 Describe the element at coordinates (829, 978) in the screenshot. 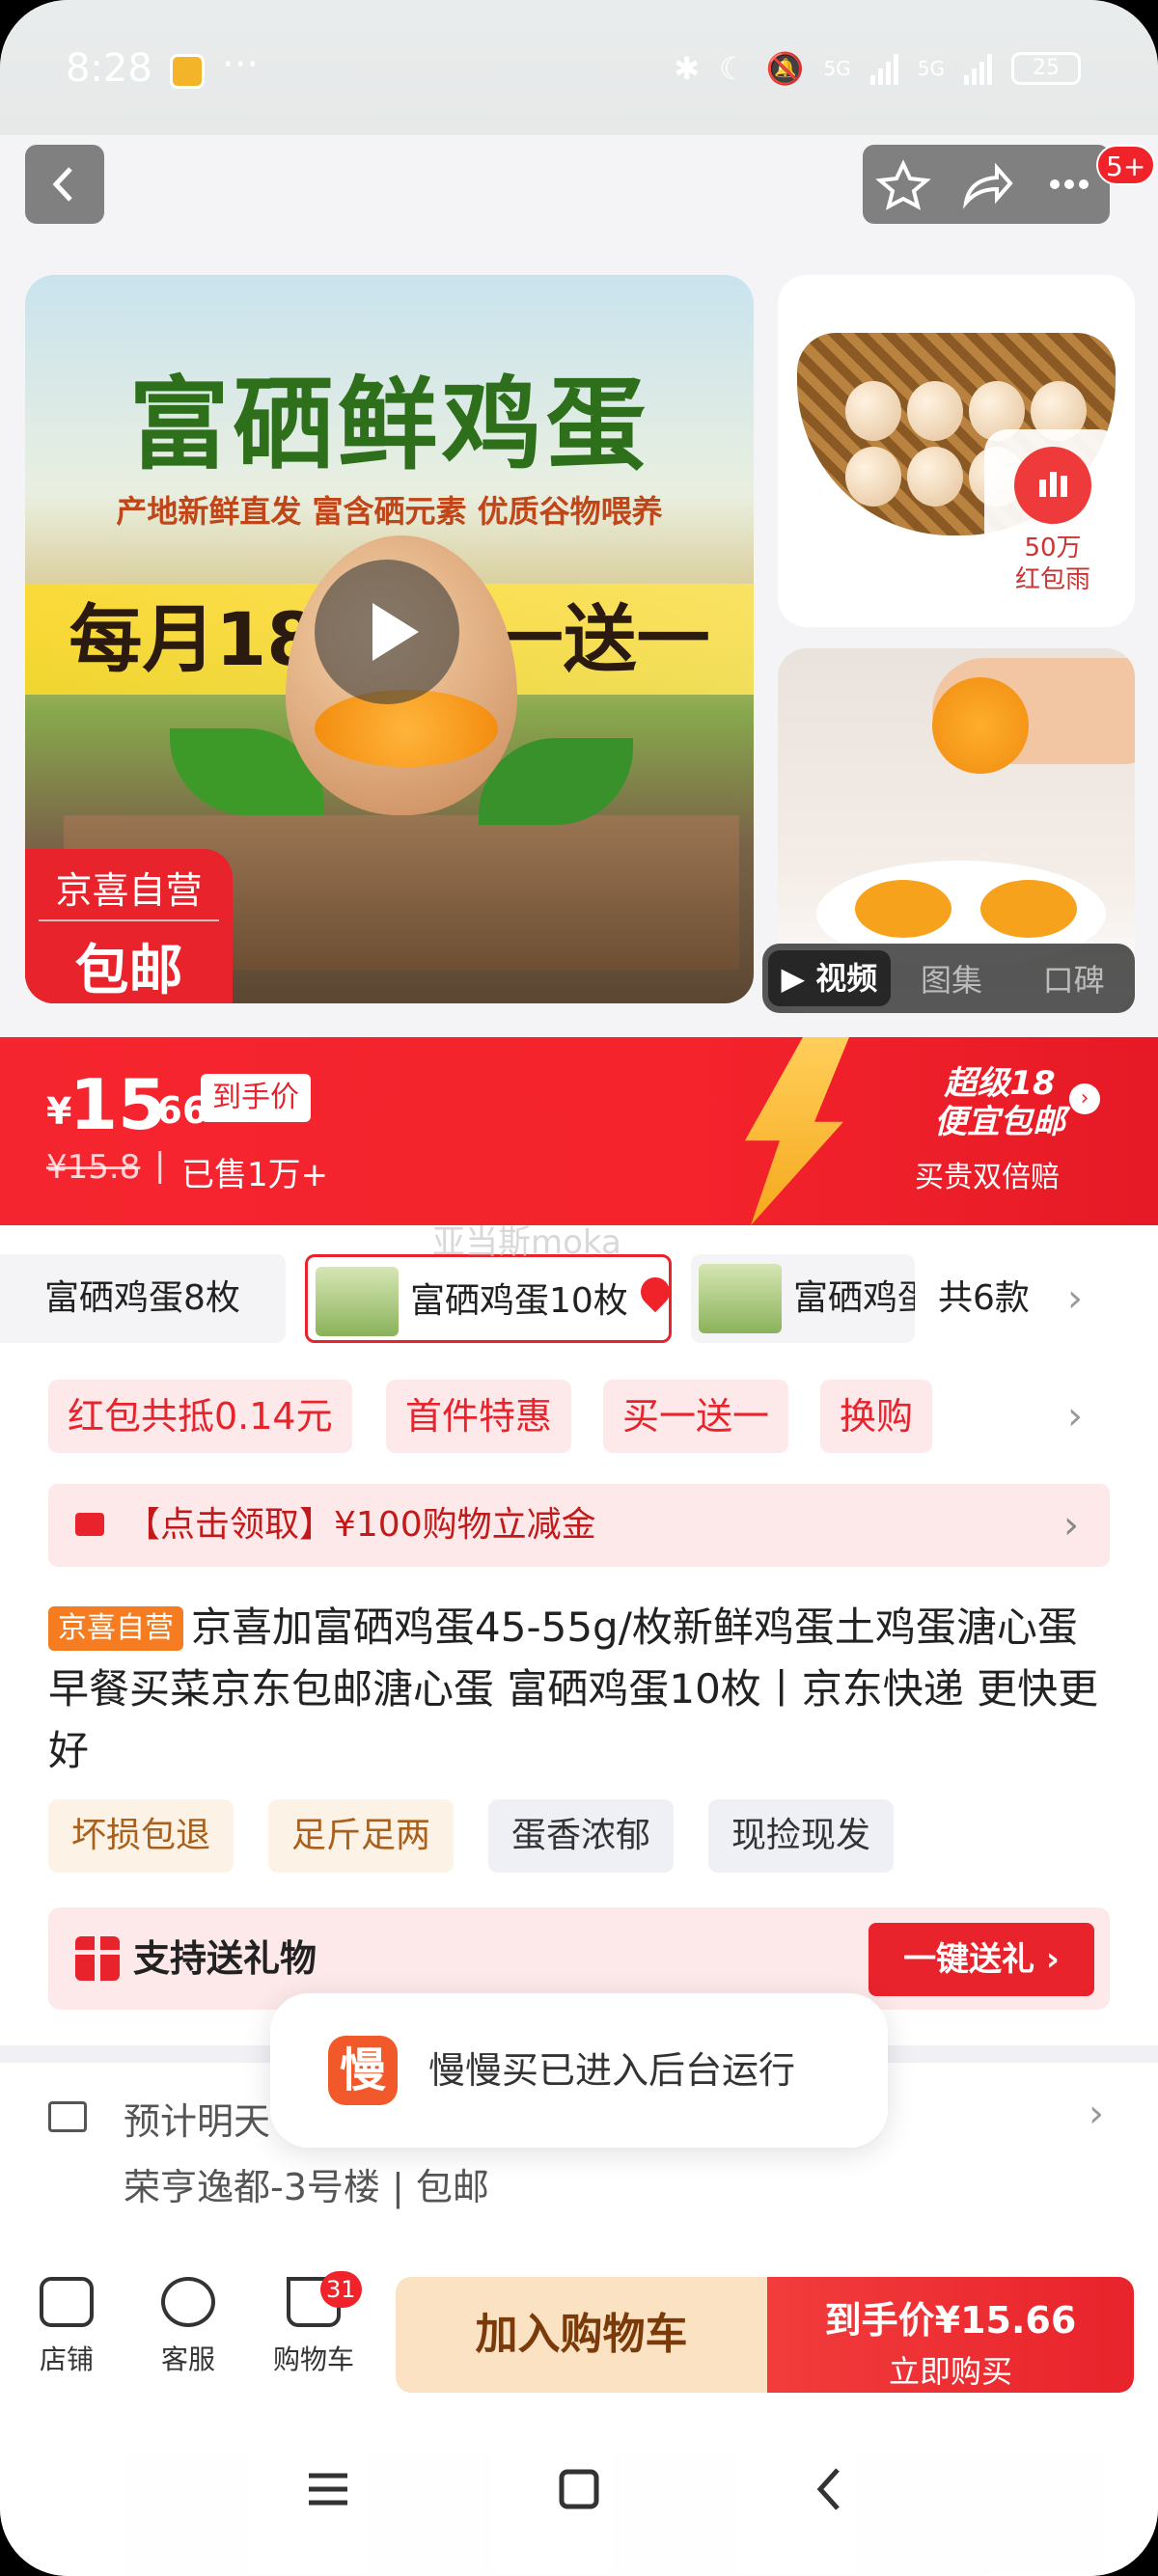

I see `tab-video: ▶ 视频` at that location.